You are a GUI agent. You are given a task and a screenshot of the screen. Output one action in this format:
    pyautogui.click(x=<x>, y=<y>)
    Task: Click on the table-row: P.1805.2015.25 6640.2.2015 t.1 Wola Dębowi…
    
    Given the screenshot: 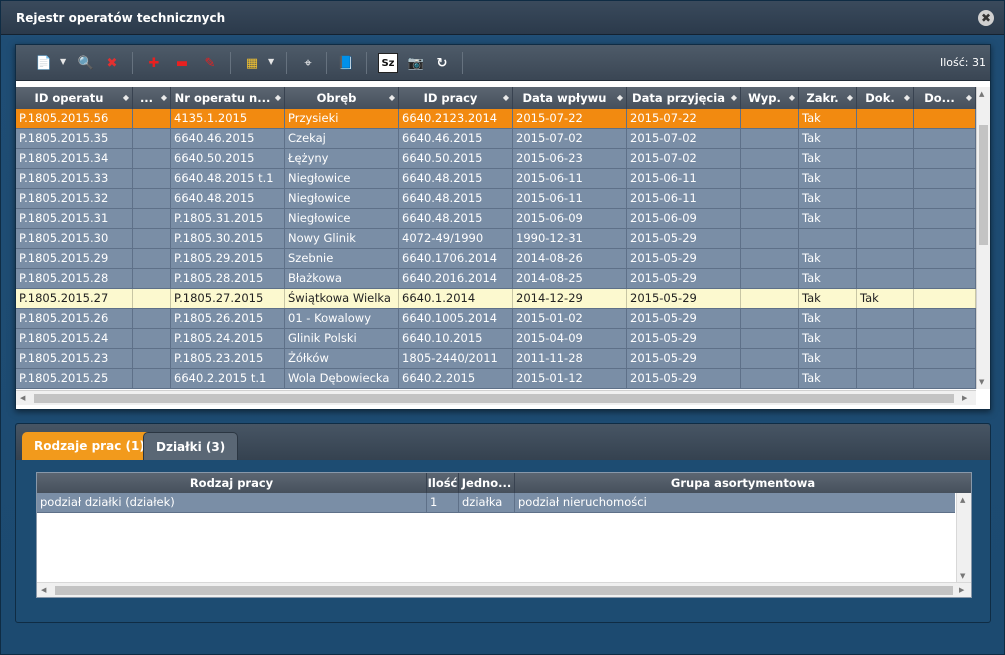 What is the action you would take?
    pyautogui.click(x=496, y=379)
    